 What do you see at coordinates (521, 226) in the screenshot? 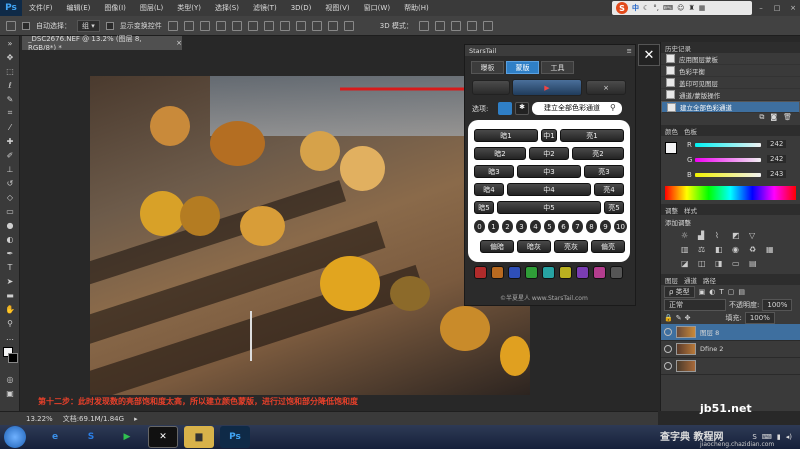
I see `number-3: 3` at bounding box center [521, 226].